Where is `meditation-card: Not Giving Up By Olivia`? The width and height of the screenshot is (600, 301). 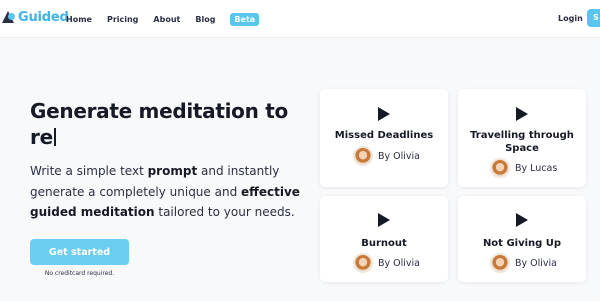
meditation-card: Not Giving Up By Olivia is located at coordinates (522, 239).